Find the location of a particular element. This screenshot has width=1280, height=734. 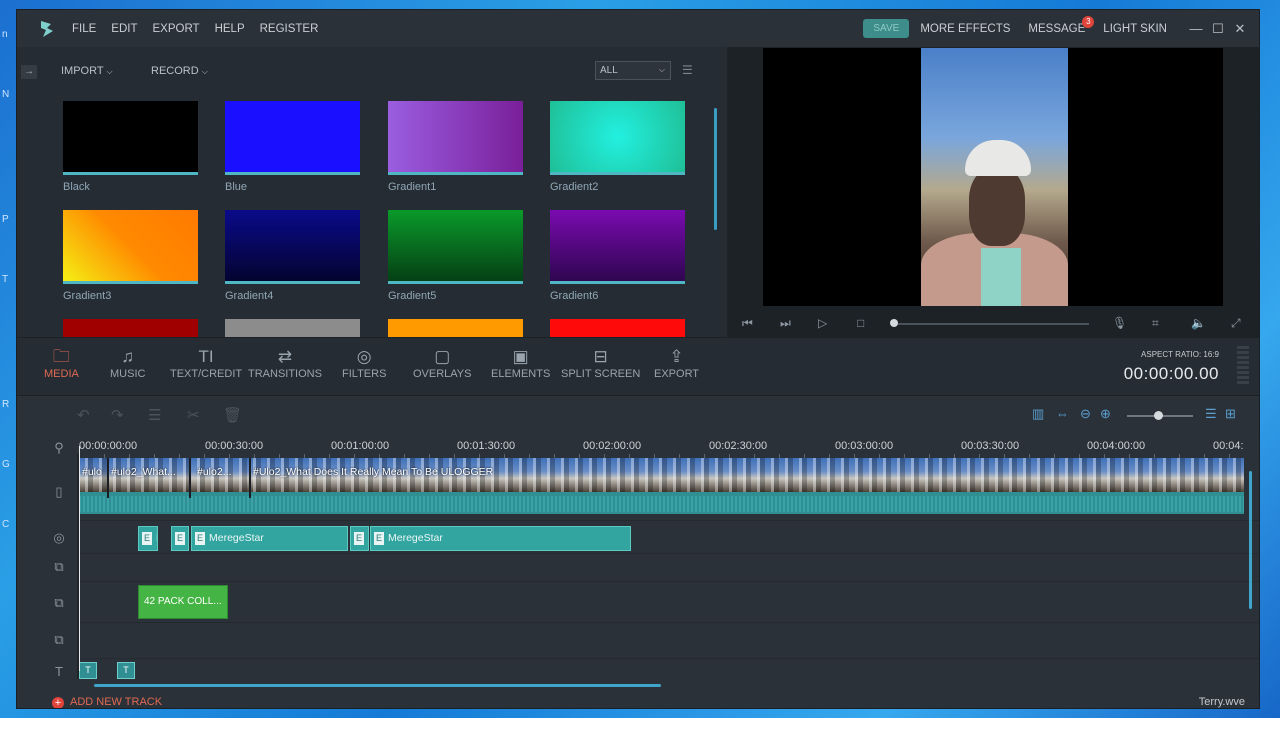

play-icon: ▷ is located at coordinates (822, 323).